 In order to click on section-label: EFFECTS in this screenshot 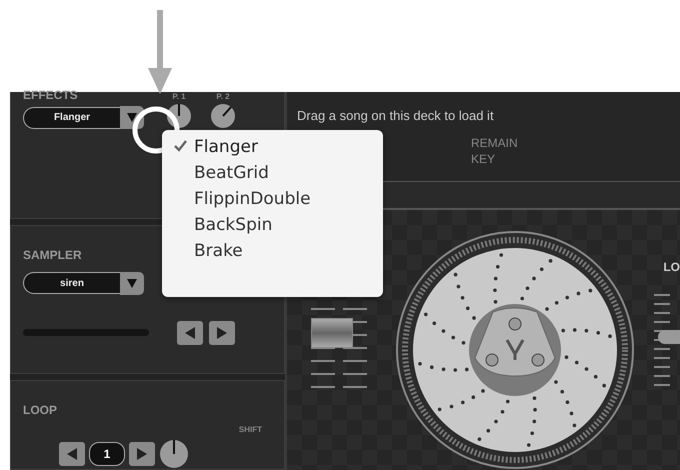, I will do `click(50, 94)`.